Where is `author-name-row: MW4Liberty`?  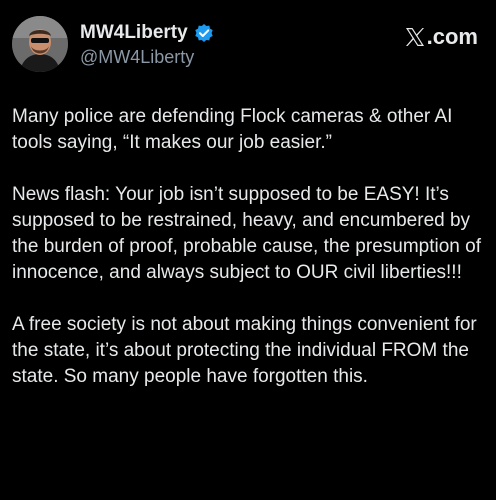 author-name-row: MW4Liberty is located at coordinates (147, 33).